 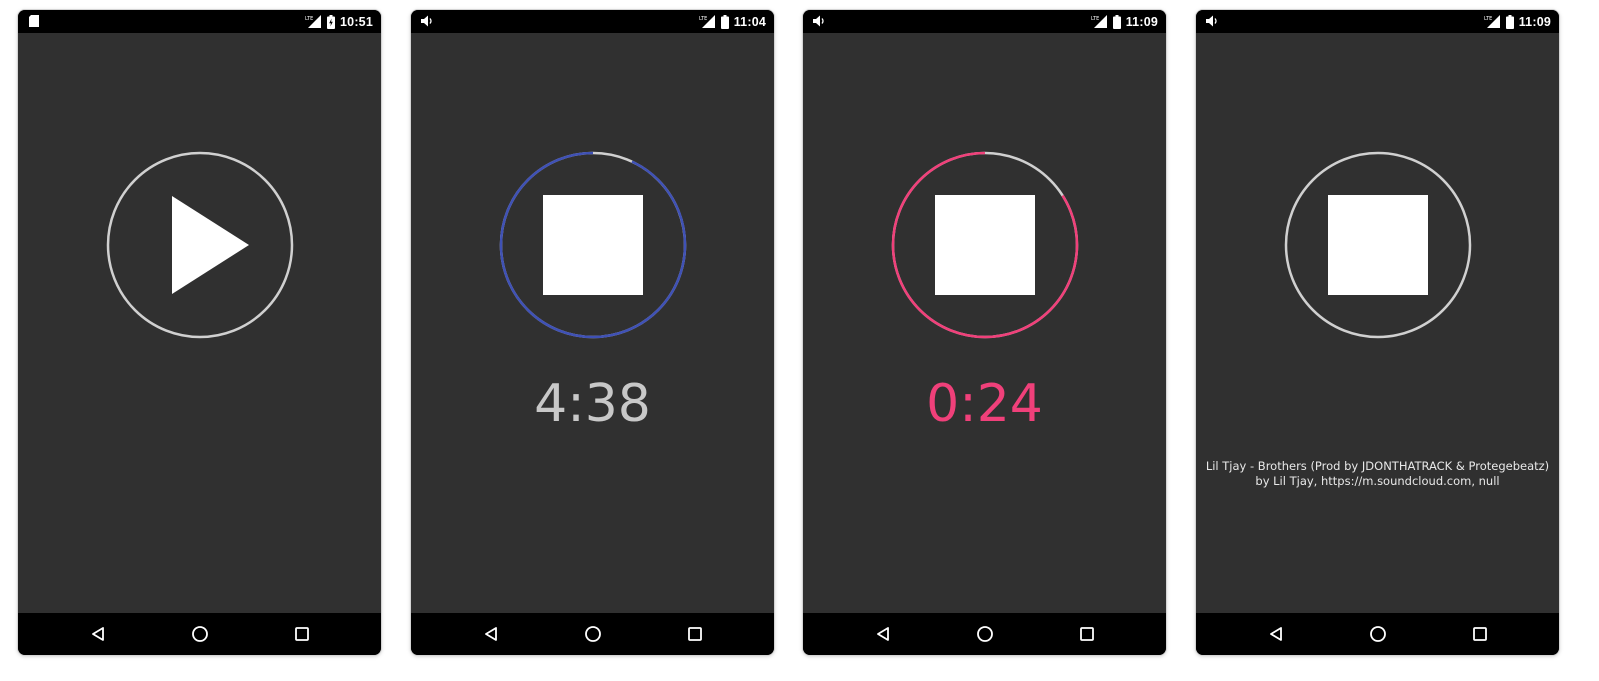 What do you see at coordinates (210, 245) in the screenshot?
I see `play-icon` at bounding box center [210, 245].